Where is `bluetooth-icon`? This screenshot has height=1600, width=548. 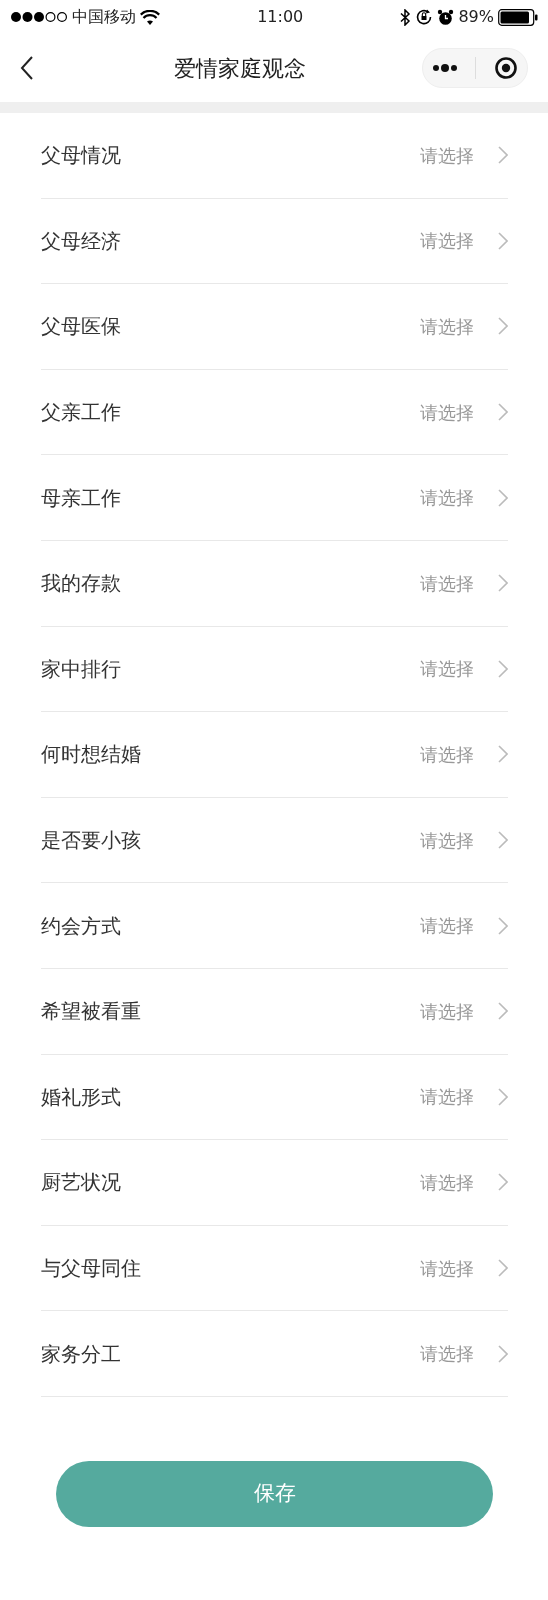 bluetooth-icon is located at coordinates (406, 17).